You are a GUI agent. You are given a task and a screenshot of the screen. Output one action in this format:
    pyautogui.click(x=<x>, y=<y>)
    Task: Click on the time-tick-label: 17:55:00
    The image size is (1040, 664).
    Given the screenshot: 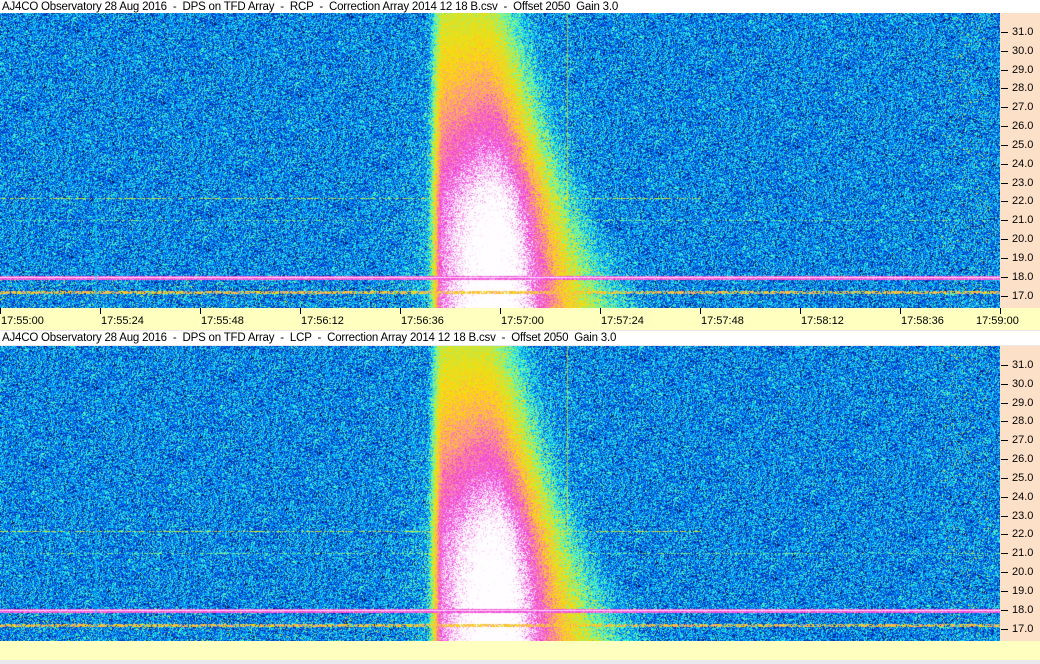 What is the action you would take?
    pyautogui.click(x=22, y=321)
    